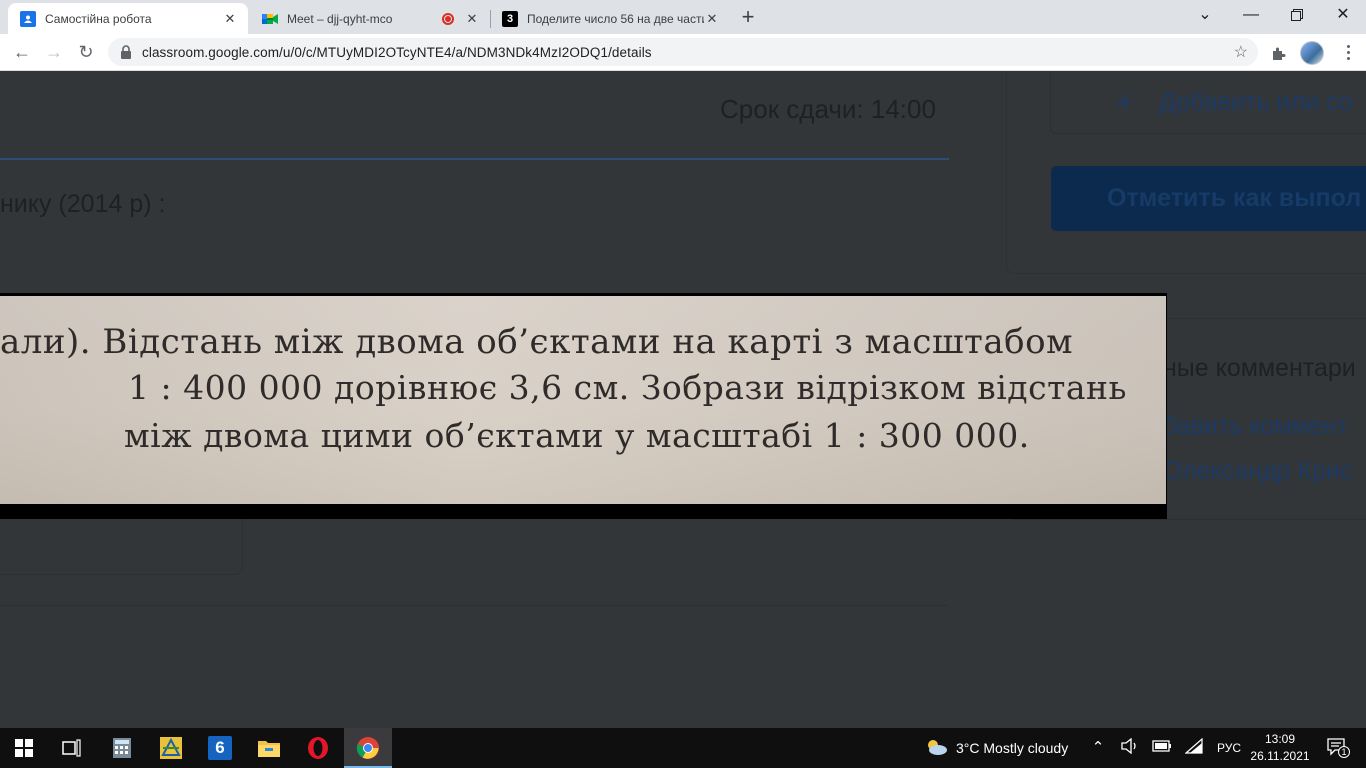 Image resolution: width=1366 pixels, height=768 pixels. I want to click on new-tab-button: +, so click(748, 18).